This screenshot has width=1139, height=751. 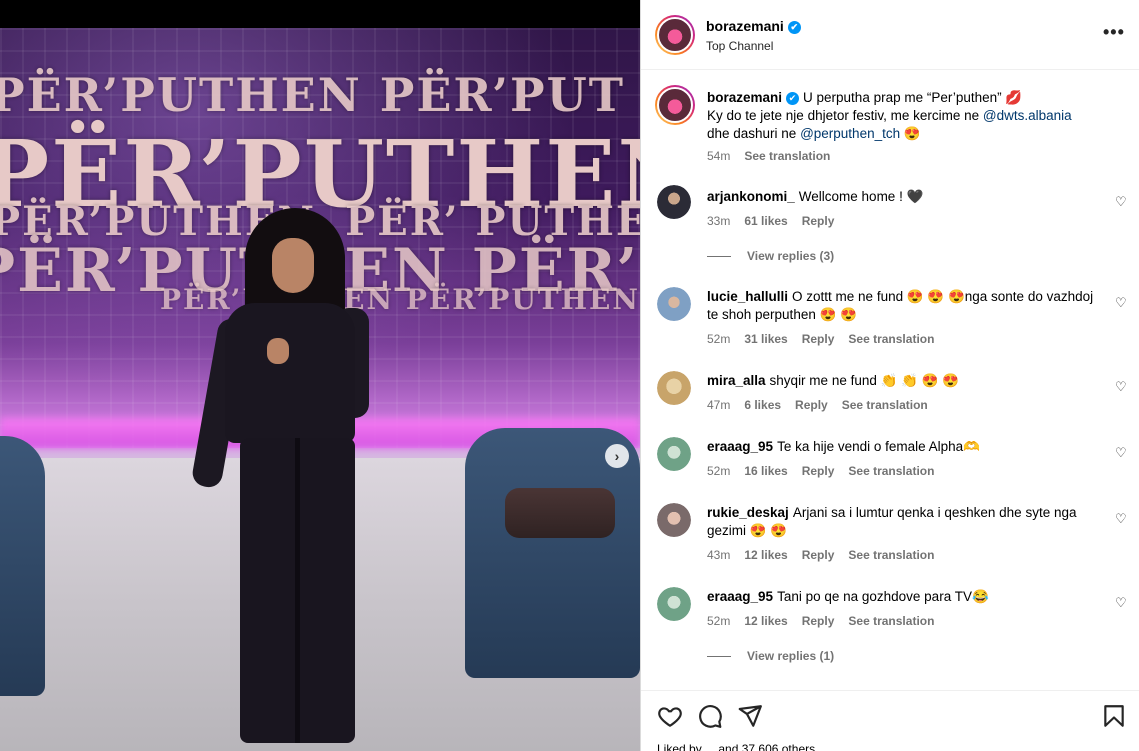 I want to click on comment-meta: 47m 6 likes Reply See translation, so click(x=824, y=405).